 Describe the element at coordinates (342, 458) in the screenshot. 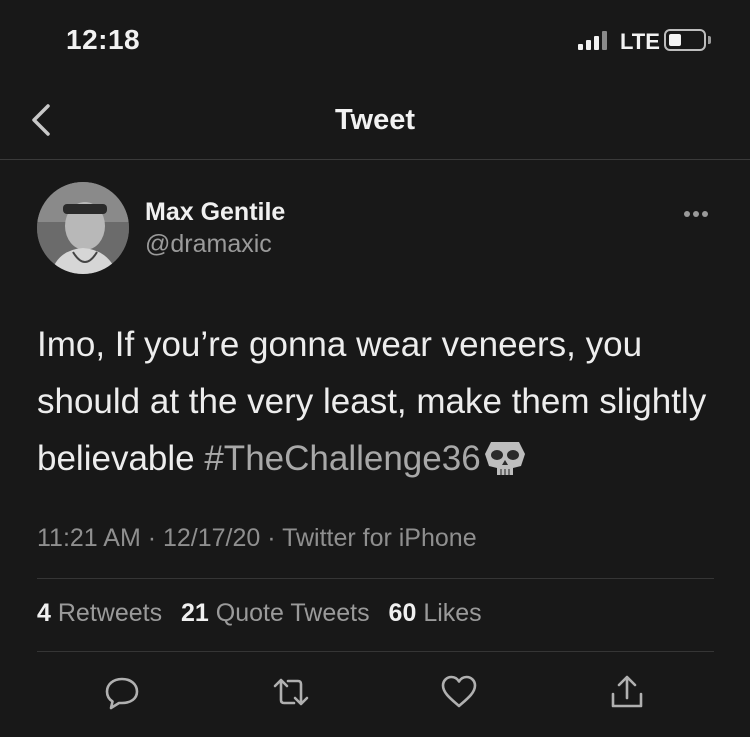

I see `hashtag-link: #TheChallenge36` at that location.